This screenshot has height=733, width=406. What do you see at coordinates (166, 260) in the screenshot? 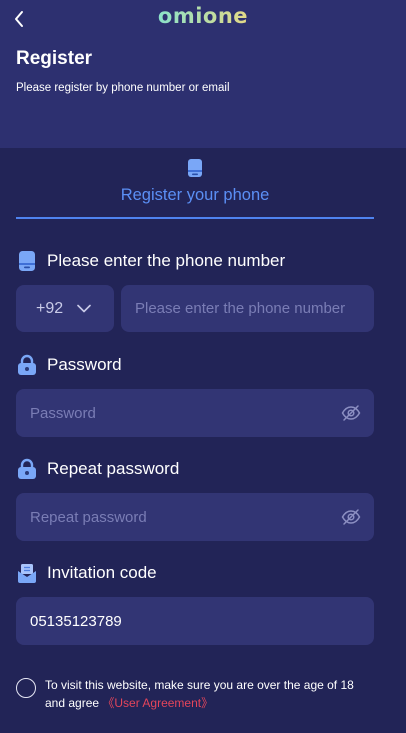
I see `phone-label-text: Please enter the phone number` at bounding box center [166, 260].